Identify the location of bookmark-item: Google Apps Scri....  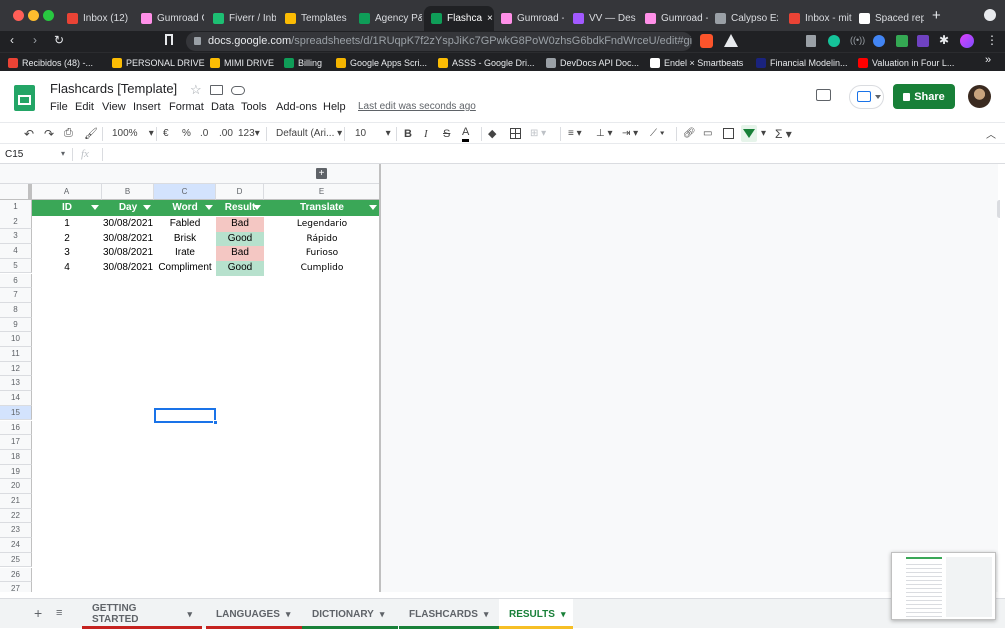
(381, 62).